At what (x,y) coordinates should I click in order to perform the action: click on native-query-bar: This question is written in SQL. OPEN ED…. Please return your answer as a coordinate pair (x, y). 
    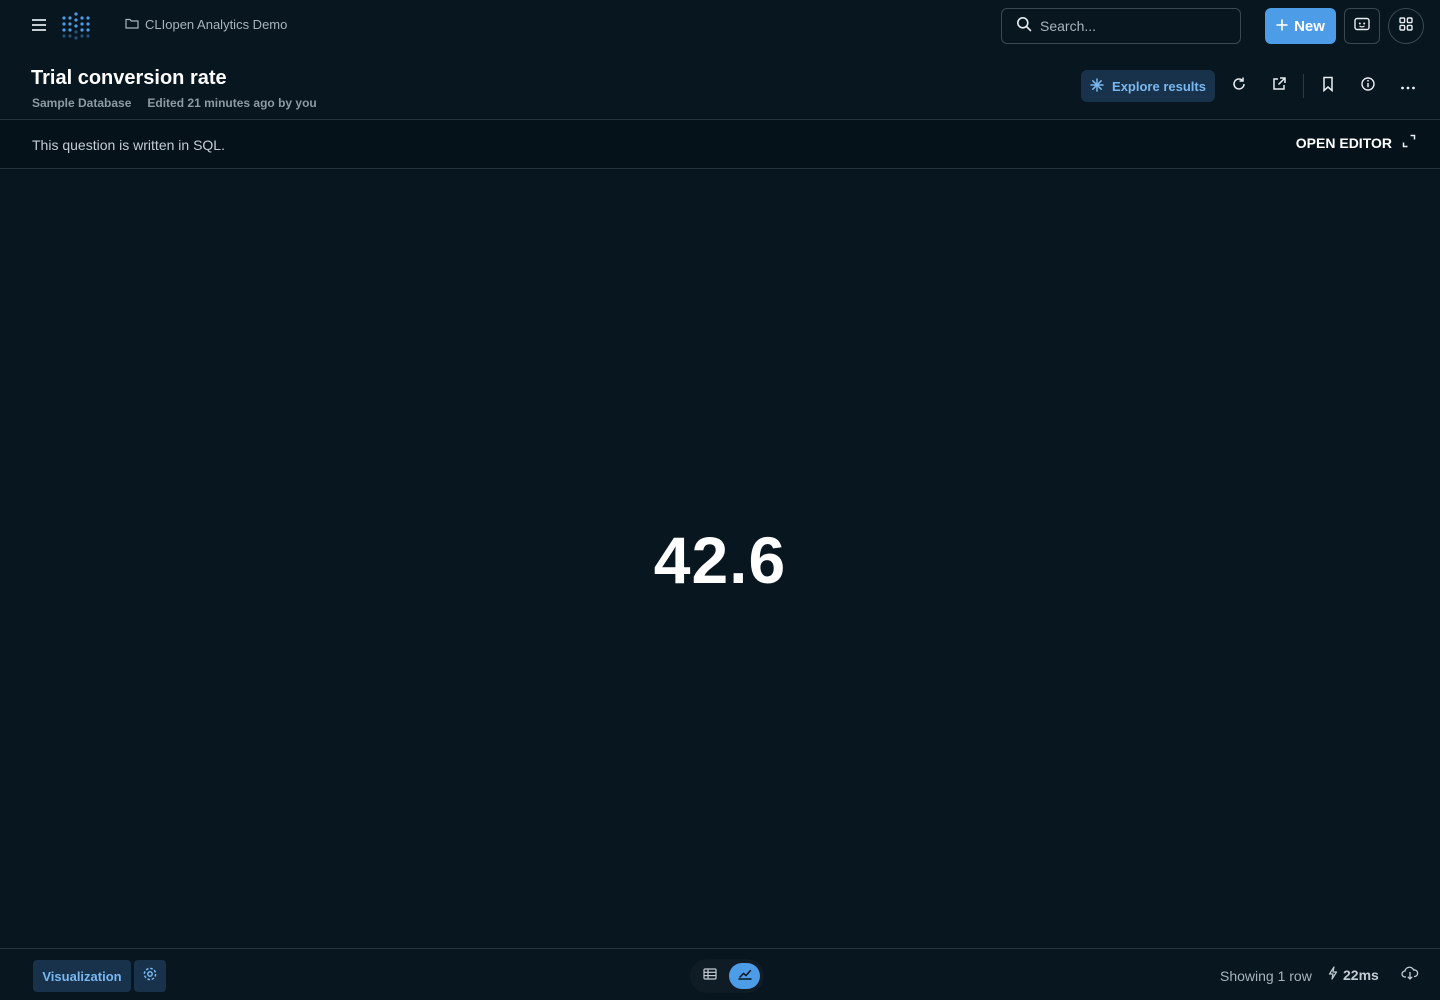
    Looking at the image, I should click on (720, 144).